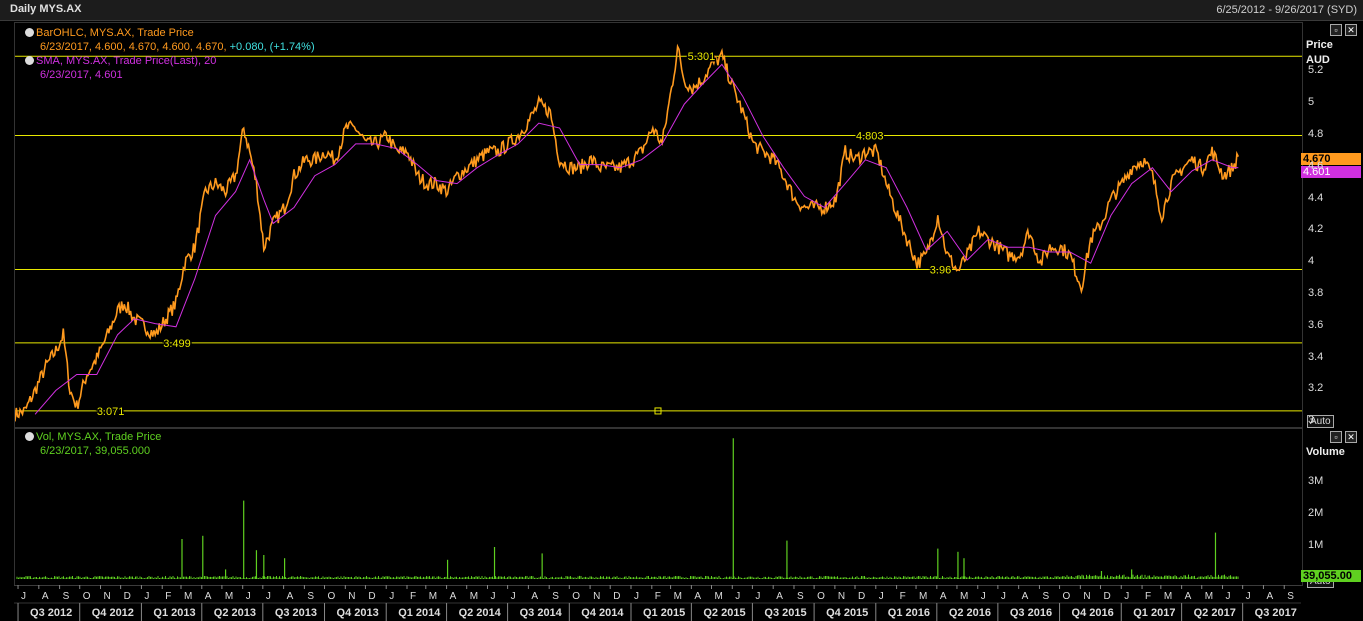  Describe the element at coordinates (419, 613) in the screenshot. I see `quarter-tick-label: Q1 2014` at that location.